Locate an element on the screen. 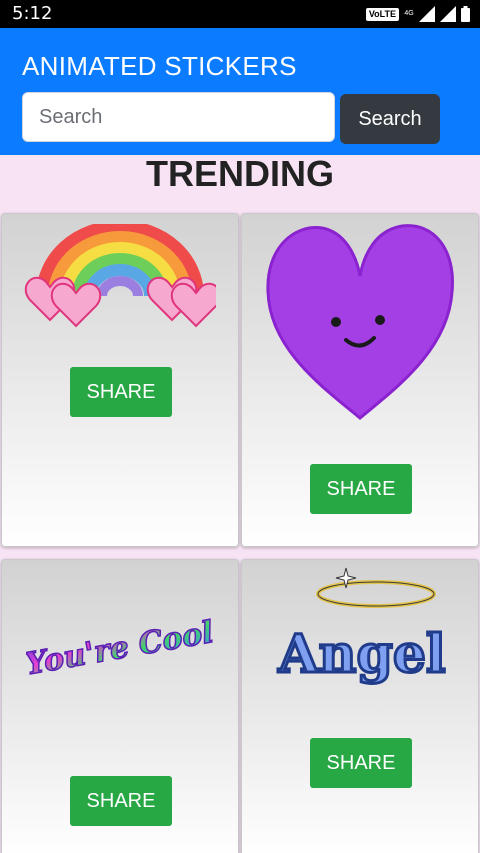 The width and height of the screenshot is (480, 853). section-title: TRENDING is located at coordinates (240, 173).